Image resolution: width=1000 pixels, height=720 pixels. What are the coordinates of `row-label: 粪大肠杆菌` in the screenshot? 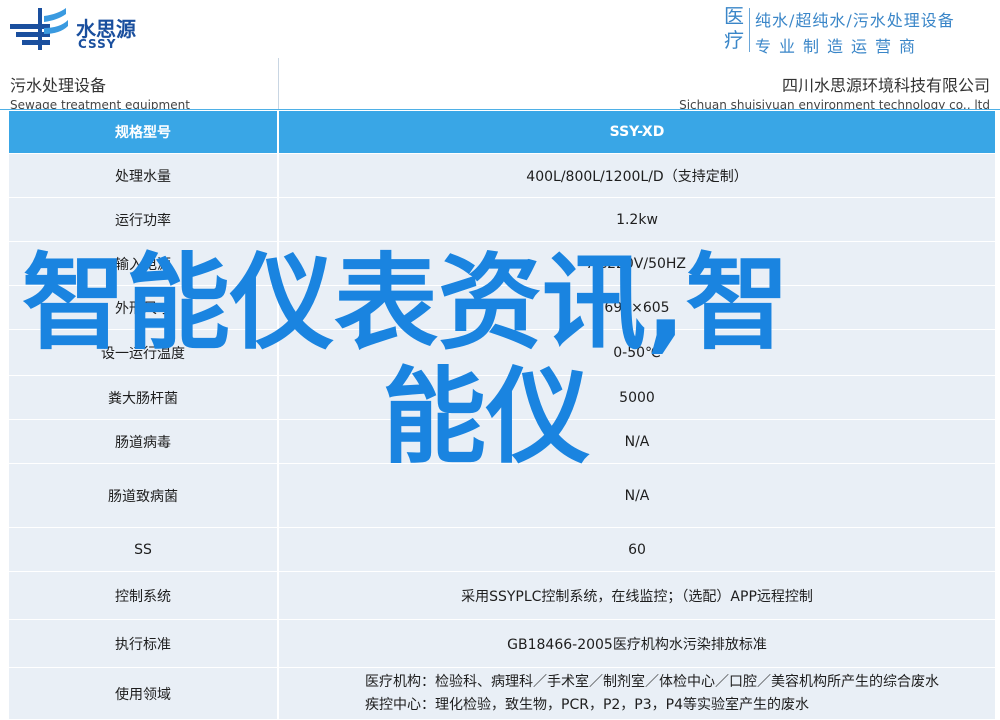 It's located at (143, 397).